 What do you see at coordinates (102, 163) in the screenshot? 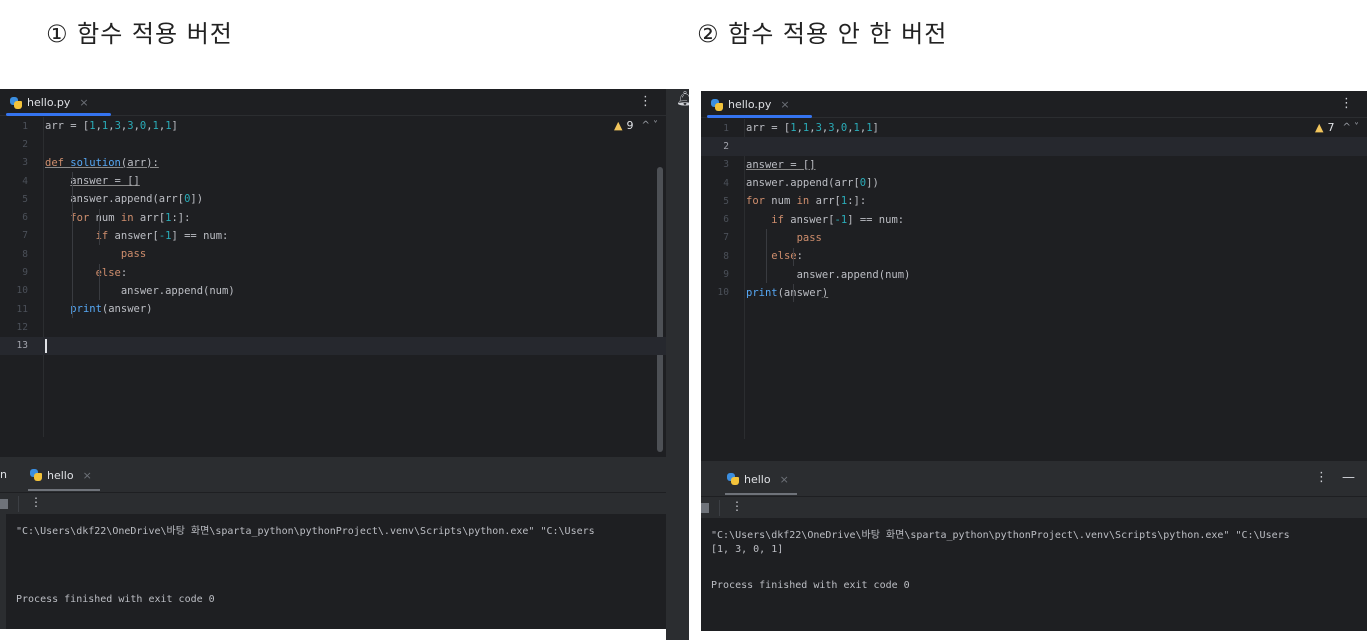
I see `code-text: def solution(arr):` at bounding box center [102, 163].